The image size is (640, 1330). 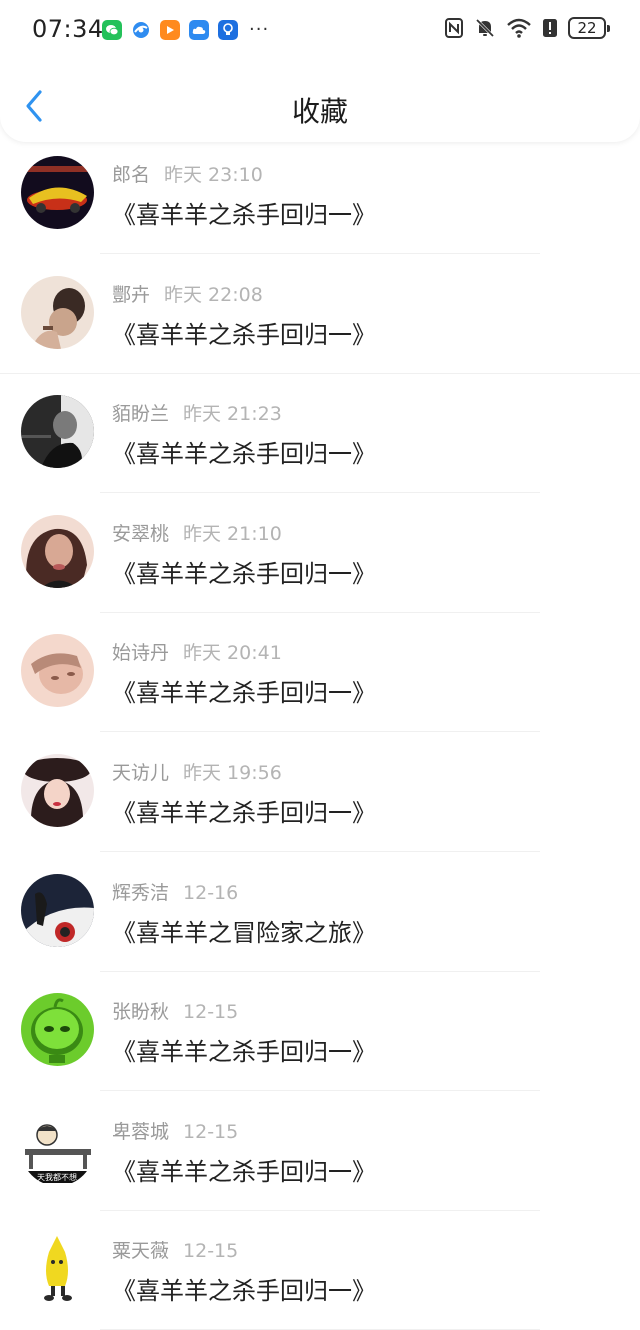 I want to click on header: 07:34 ··· 22 收藏, so click(x=320, y=71).